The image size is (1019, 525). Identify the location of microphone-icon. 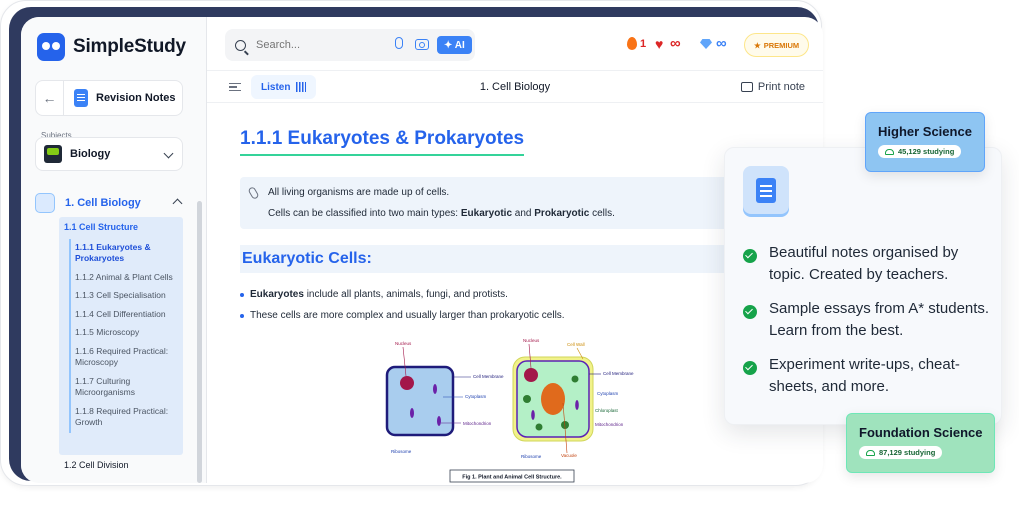
(399, 43).